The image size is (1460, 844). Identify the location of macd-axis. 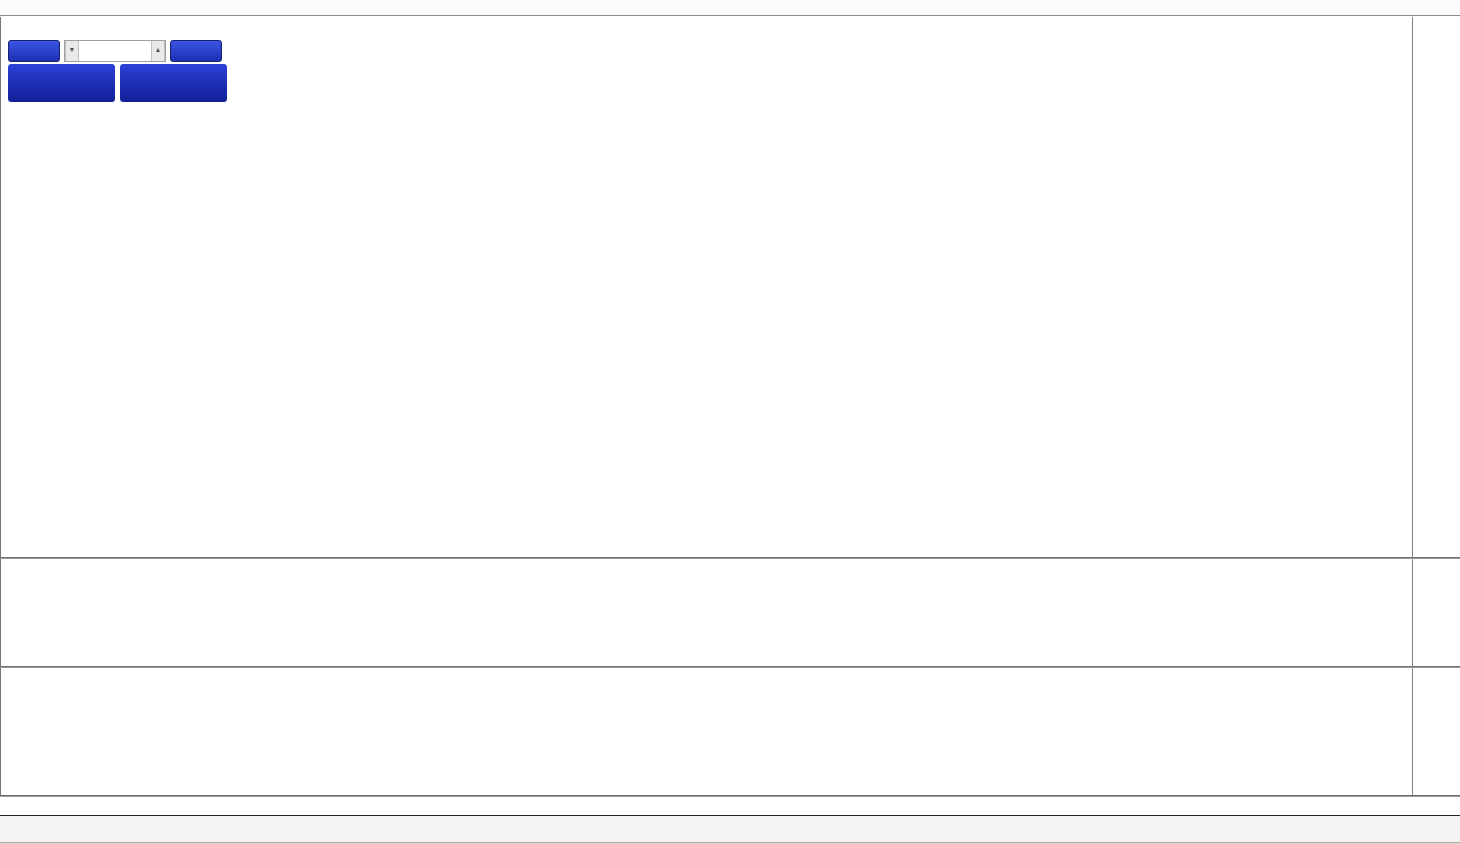
(1437, 612).